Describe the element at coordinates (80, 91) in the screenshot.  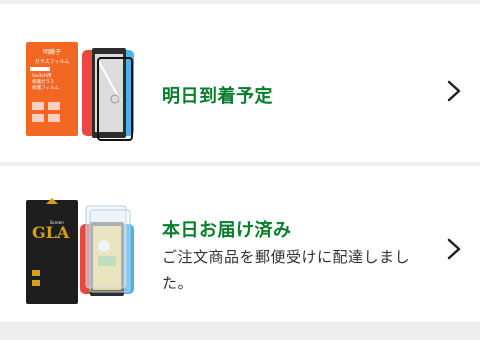
I see `product-thumbnail: 明鏡子 ガラスフィルム Switch用 保護ガラス 保護フィルム` at that location.